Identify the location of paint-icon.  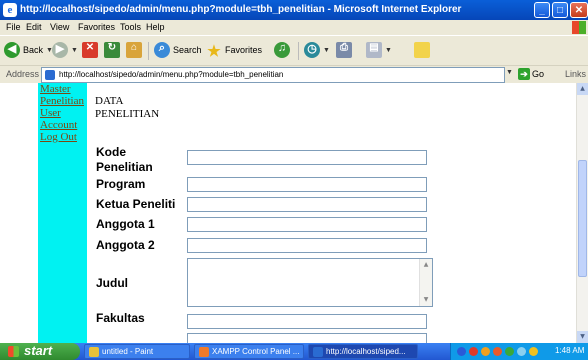
(94, 351).